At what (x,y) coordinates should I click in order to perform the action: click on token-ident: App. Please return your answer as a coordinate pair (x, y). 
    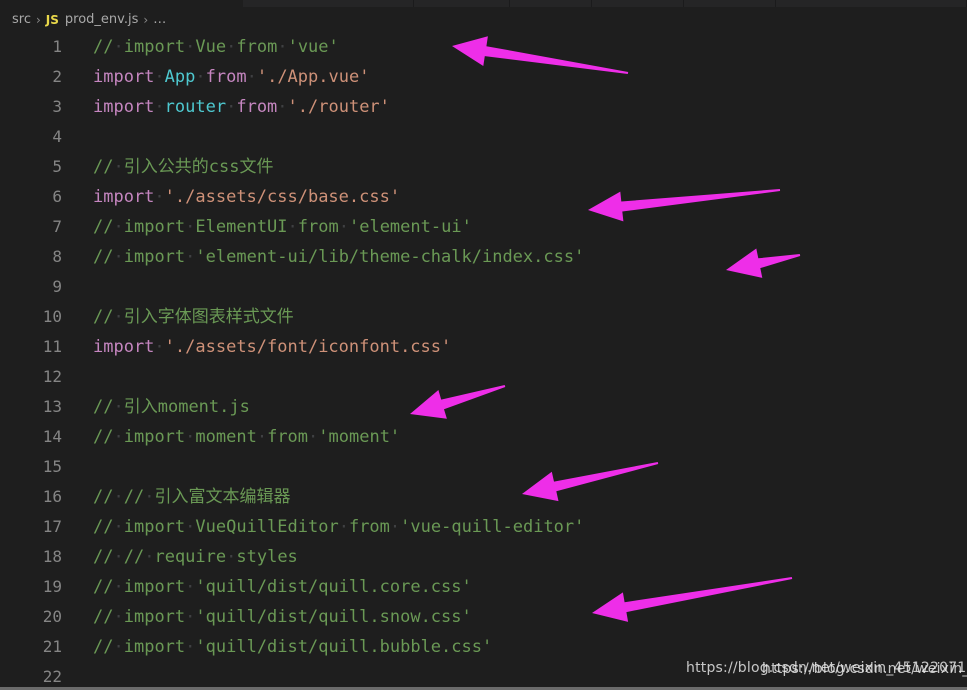
    Looking at the image, I should click on (180, 77).